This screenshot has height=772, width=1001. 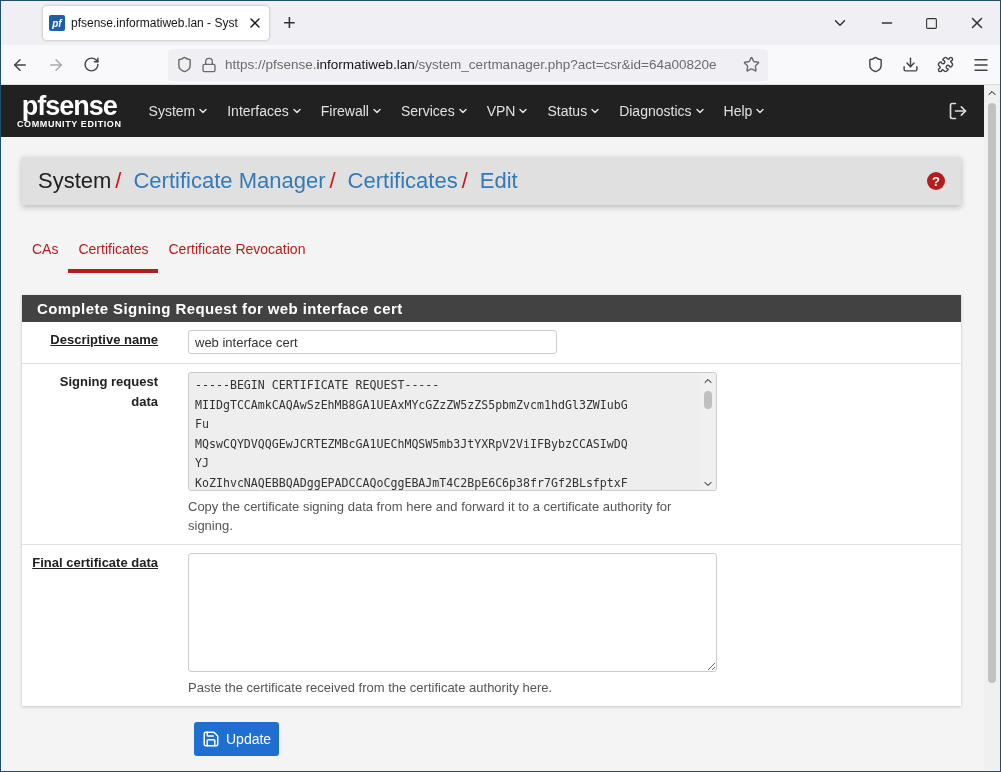 What do you see at coordinates (156, 23) in the screenshot?
I see `browser-tab: pf pfsense.informatiweb.lan - Syst` at bounding box center [156, 23].